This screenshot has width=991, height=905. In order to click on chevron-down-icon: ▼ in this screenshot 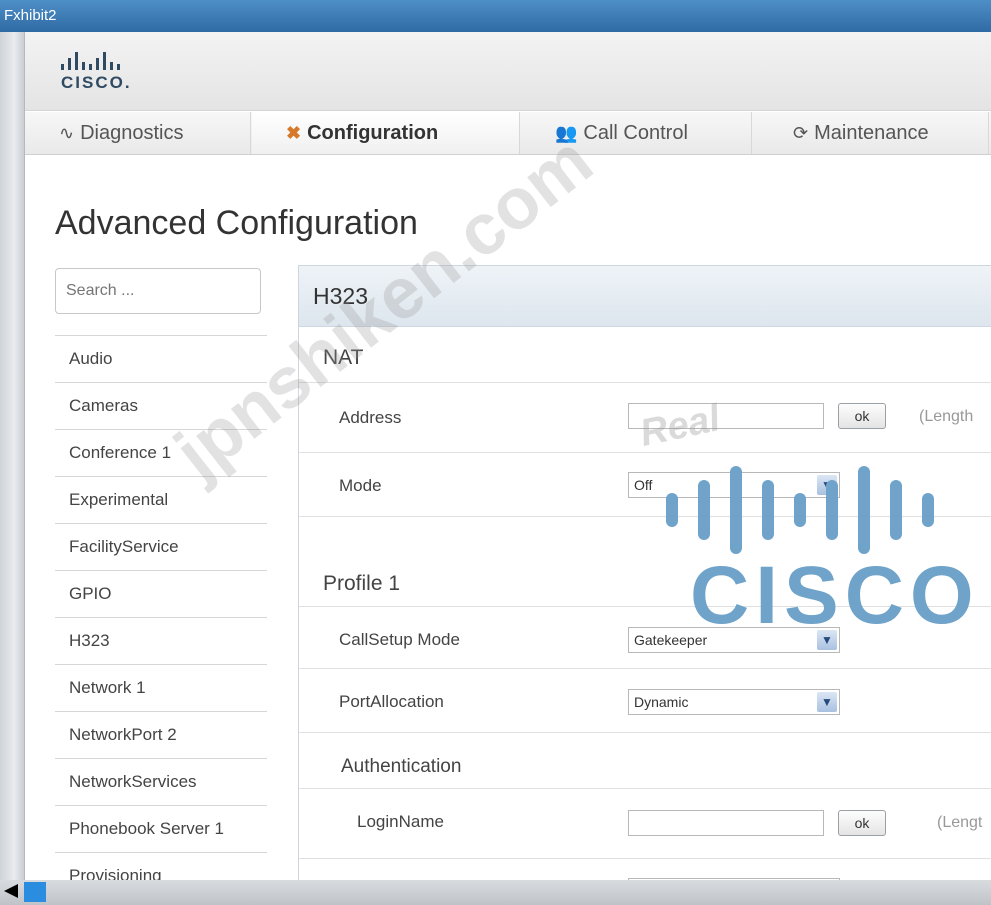, I will do `click(827, 702)`.